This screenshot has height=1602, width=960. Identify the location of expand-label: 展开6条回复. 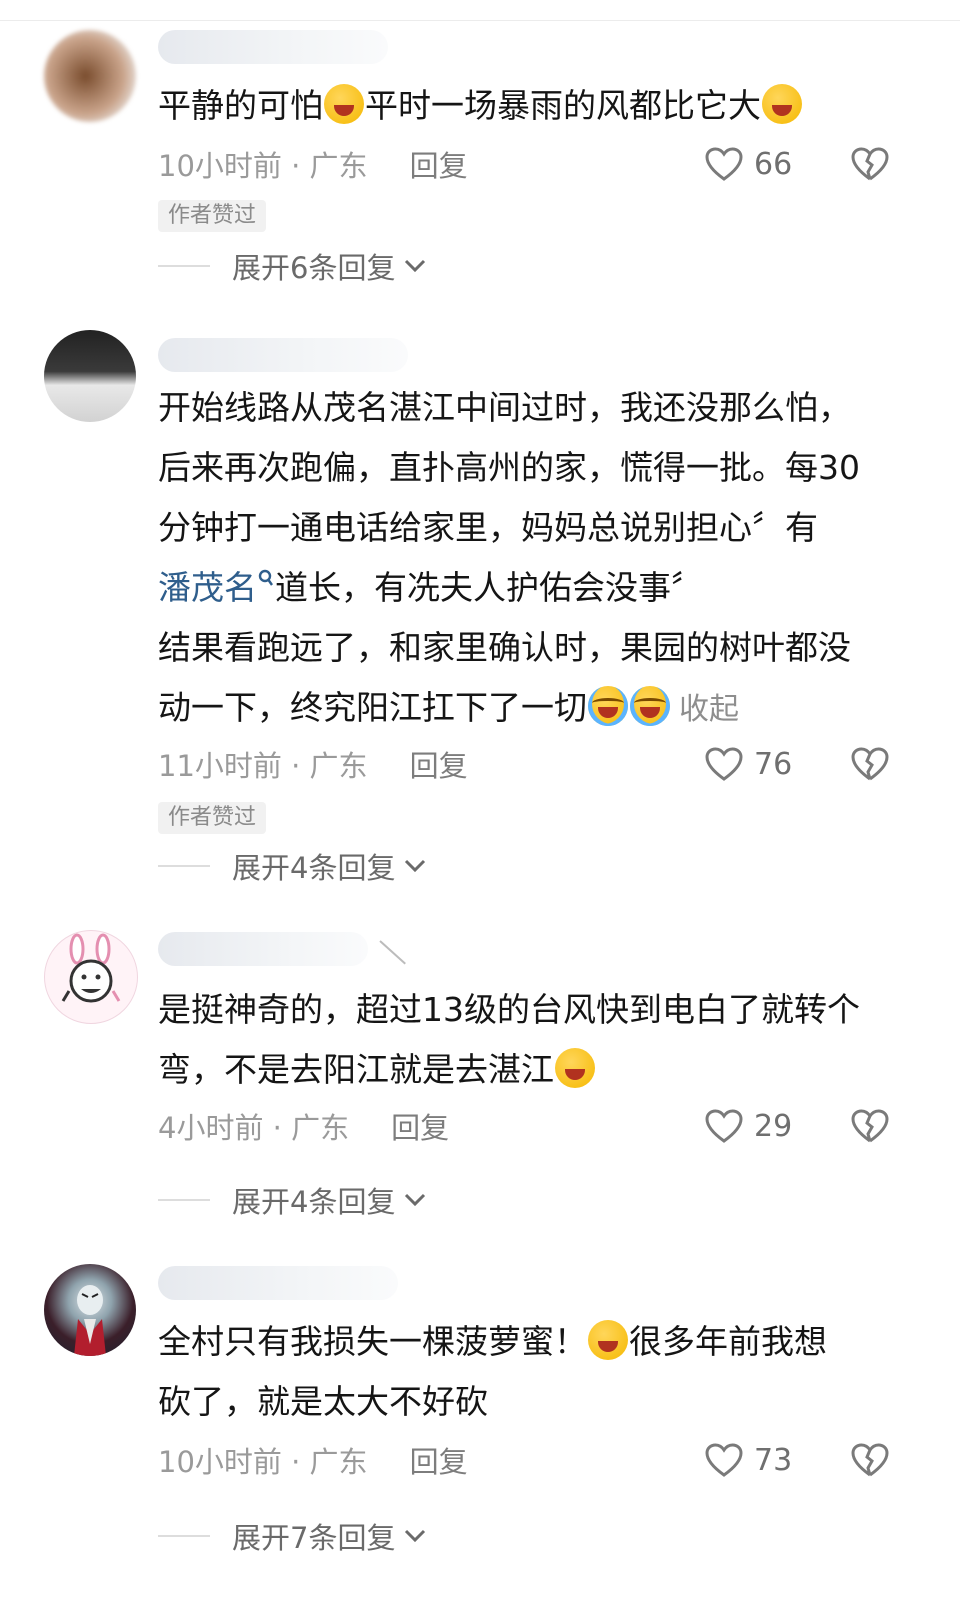
(314, 268).